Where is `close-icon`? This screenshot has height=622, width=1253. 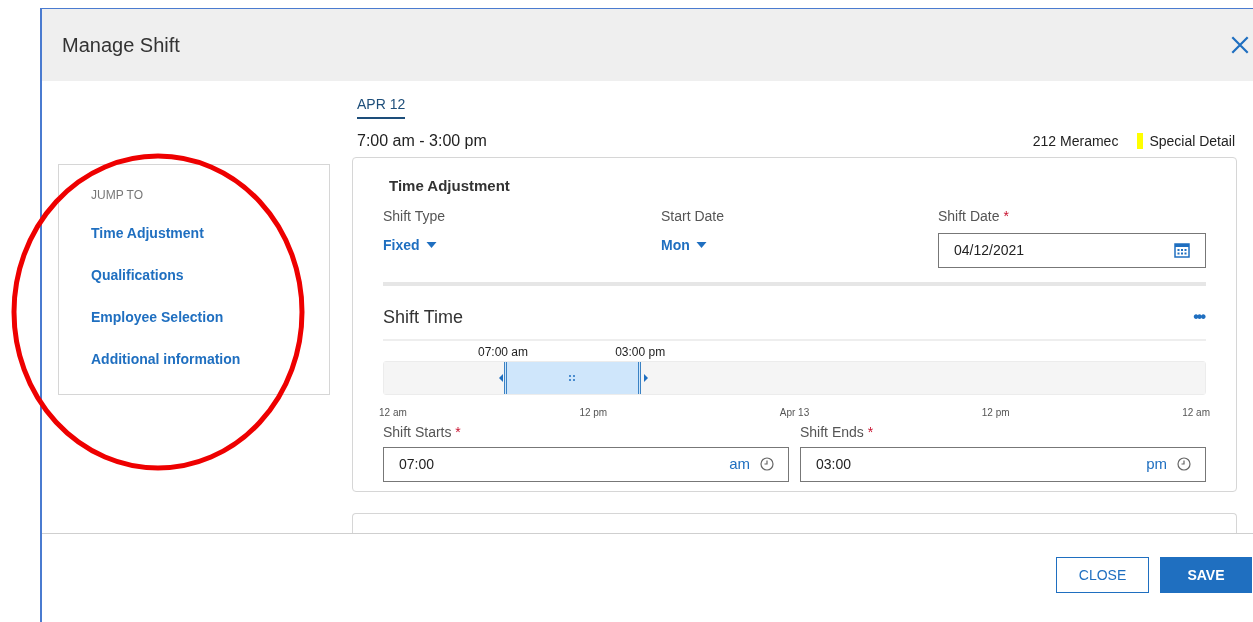 close-icon is located at coordinates (1240, 45).